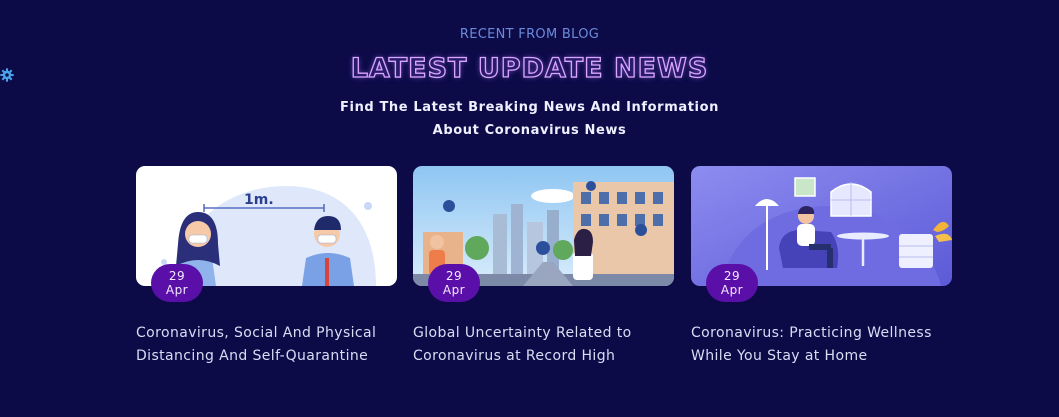  Describe the element at coordinates (529, 68) in the screenshot. I see `section-title: LATEST UPDATE NEWS` at that location.